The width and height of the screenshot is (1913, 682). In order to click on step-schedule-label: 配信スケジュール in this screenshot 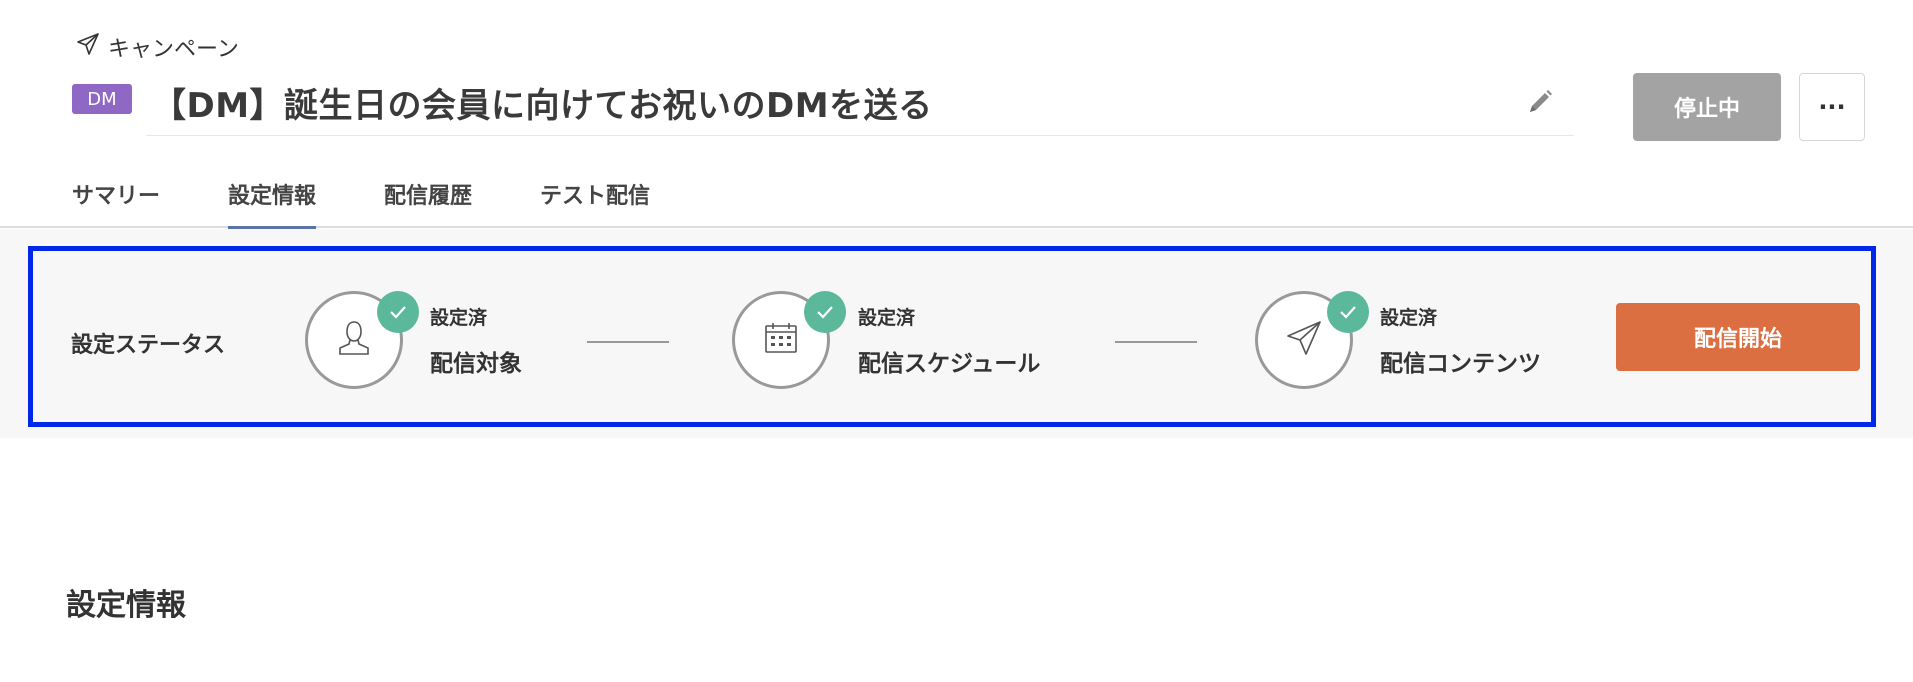, I will do `click(949, 361)`.